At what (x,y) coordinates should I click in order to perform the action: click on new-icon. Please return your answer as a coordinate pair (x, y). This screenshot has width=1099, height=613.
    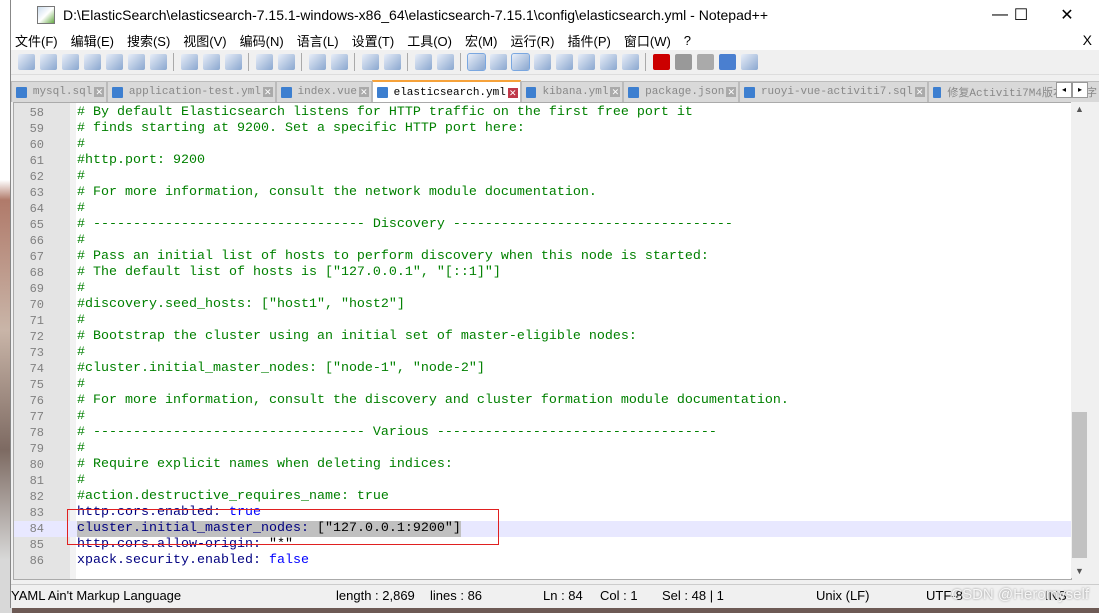
    Looking at the image, I should click on (26, 62).